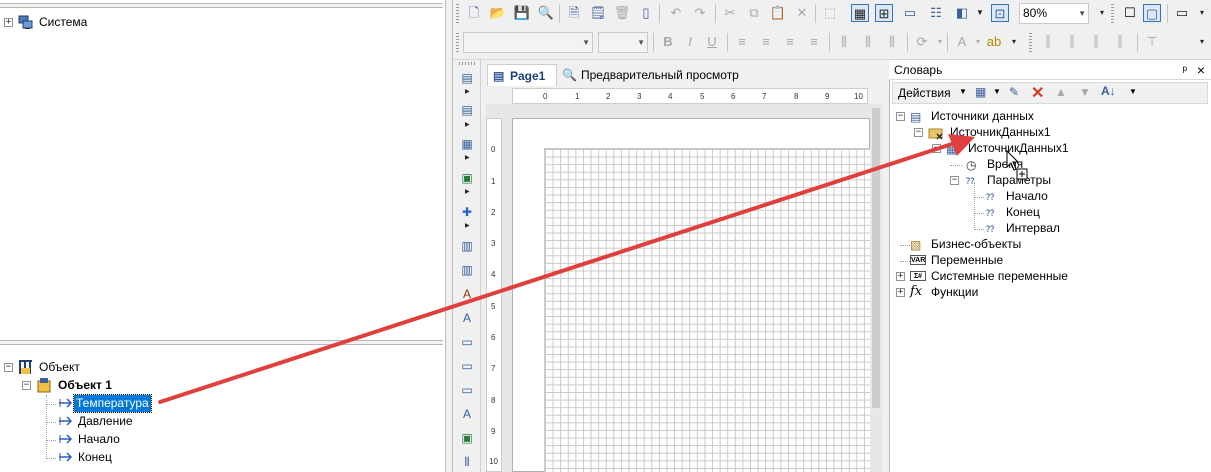 Image resolution: width=1211 pixels, height=472 pixels. Describe the element at coordinates (1046, 292) in the screenshot. I see `dict-item-functions: + fx Функции` at that location.